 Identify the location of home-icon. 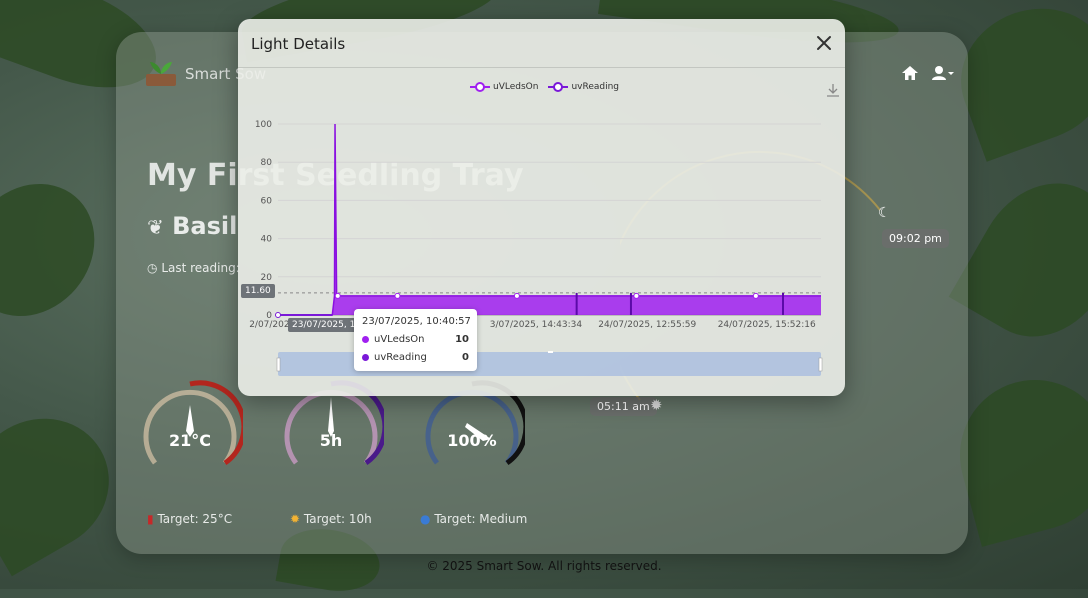
(910, 73).